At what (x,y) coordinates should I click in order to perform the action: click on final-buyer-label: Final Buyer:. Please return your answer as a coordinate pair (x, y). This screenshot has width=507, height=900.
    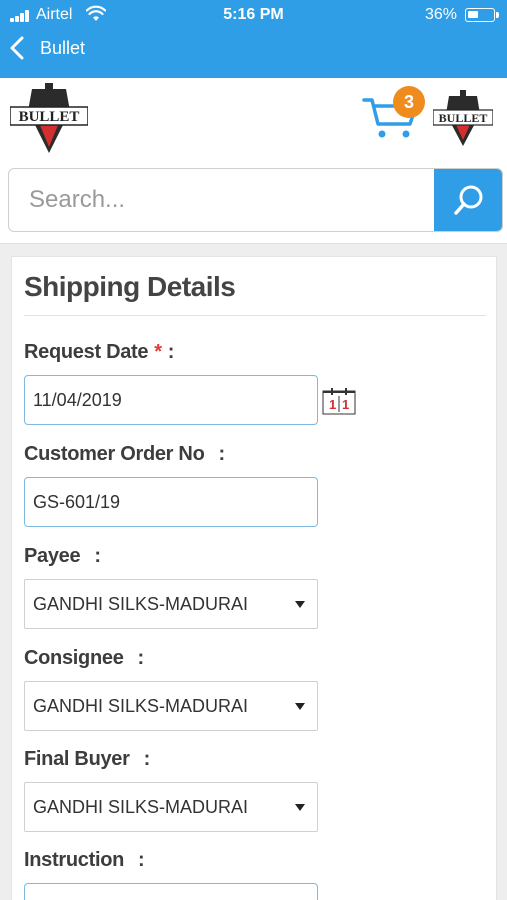
    Looking at the image, I should click on (87, 759).